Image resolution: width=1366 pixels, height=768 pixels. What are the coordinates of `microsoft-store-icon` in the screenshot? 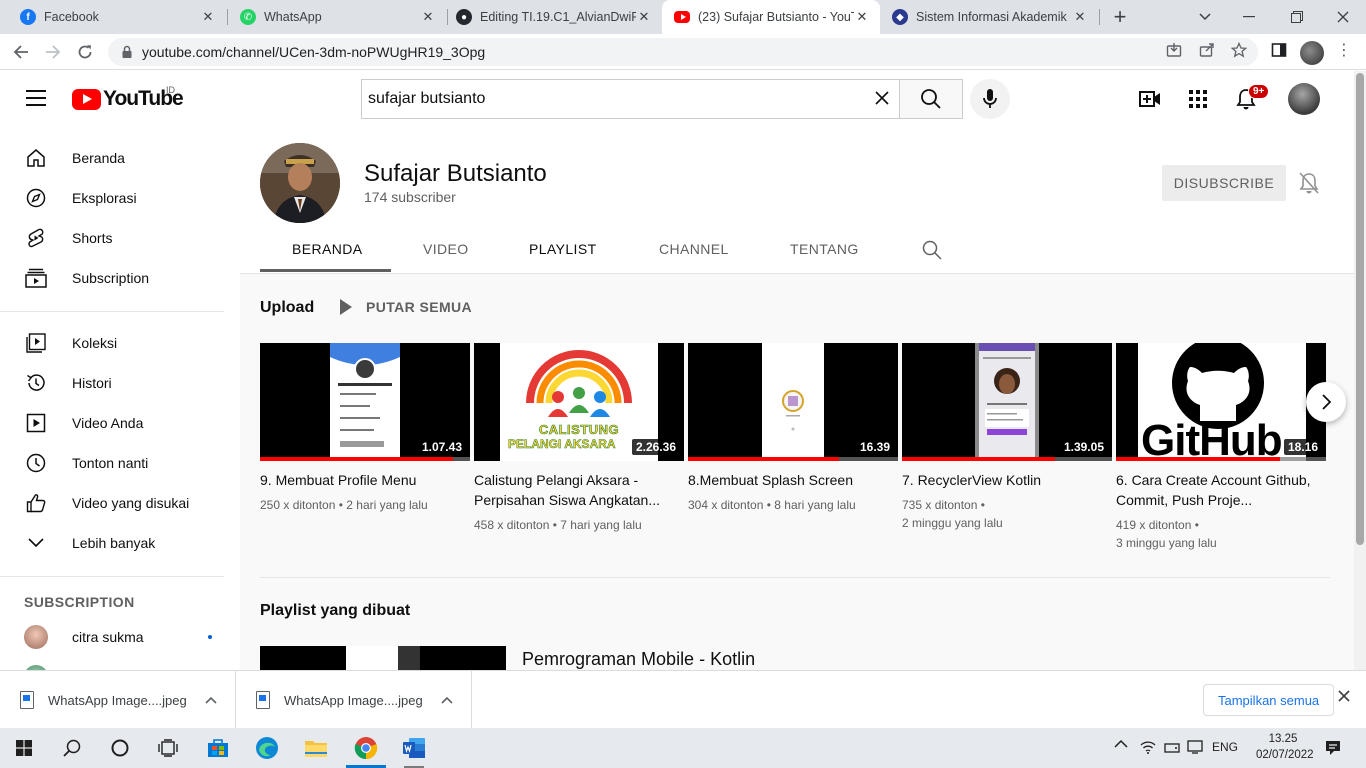 It's located at (218, 748).